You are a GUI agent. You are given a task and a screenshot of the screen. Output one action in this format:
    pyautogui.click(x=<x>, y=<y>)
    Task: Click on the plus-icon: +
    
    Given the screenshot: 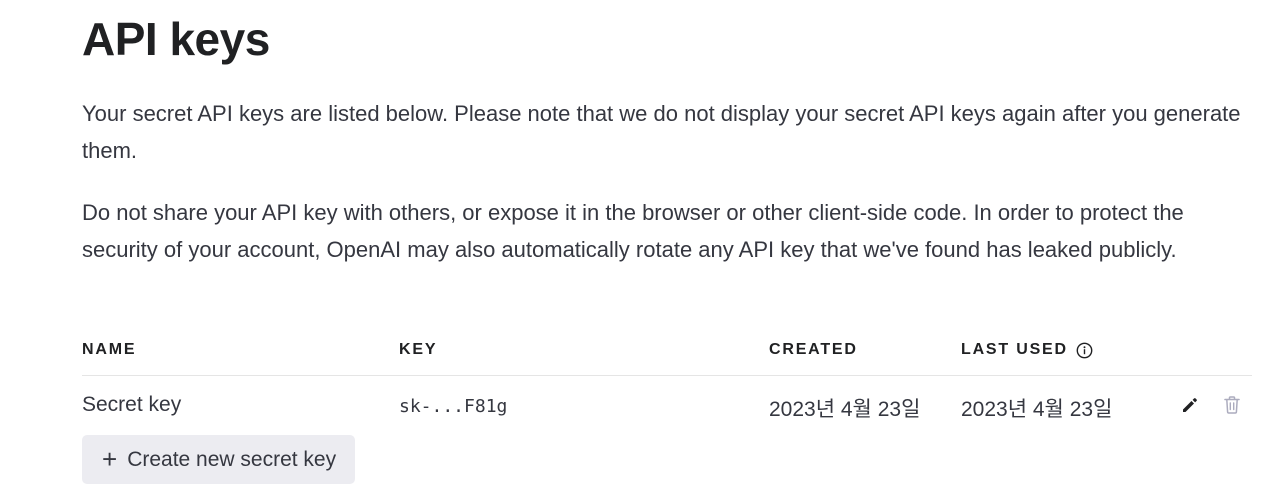 What is the action you would take?
    pyautogui.click(x=110, y=458)
    